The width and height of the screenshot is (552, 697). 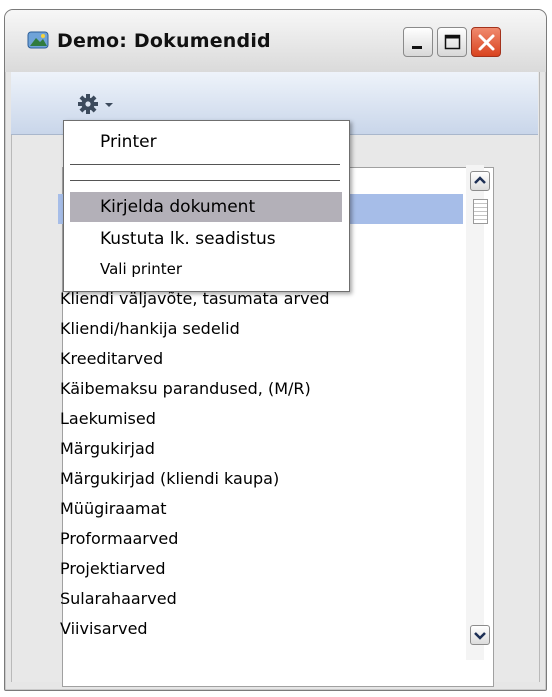 I want to click on scroll-up-icon, so click(x=480, y=180).